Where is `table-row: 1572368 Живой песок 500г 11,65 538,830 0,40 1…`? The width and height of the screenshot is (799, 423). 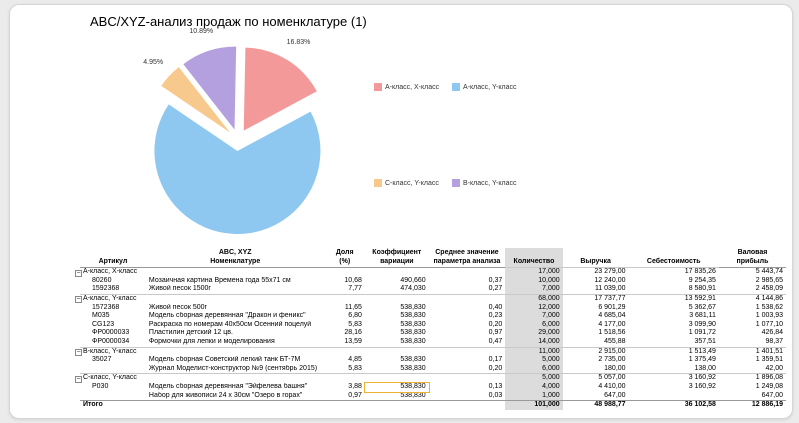 table-row: 1572368 Живой песок 500г 11,65 538,830 0,40 1… is located at coordinates (433, 308).